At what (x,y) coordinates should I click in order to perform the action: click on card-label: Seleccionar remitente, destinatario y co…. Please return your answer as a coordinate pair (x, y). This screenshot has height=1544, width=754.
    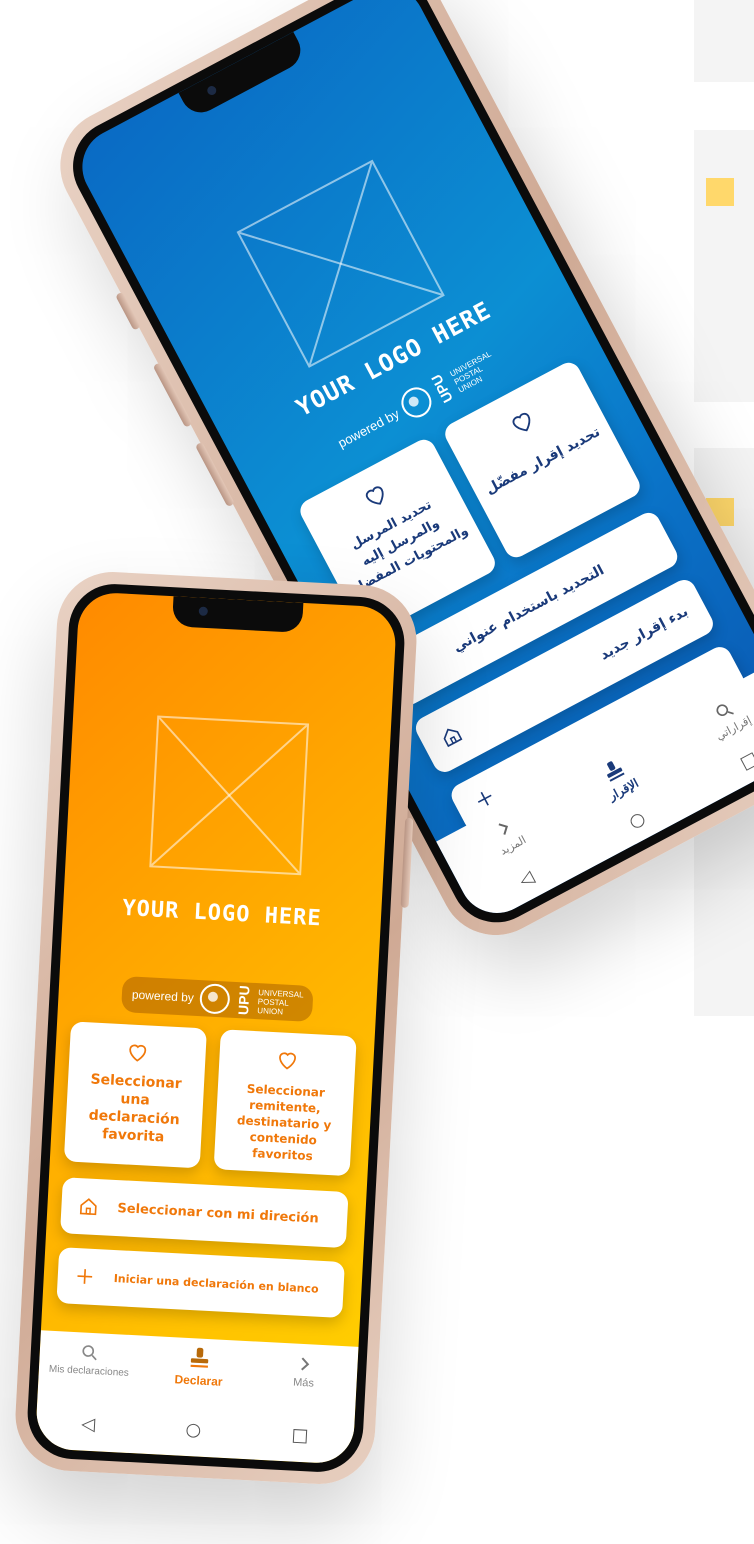
    Looking at the image, I should click on (284, 1122).